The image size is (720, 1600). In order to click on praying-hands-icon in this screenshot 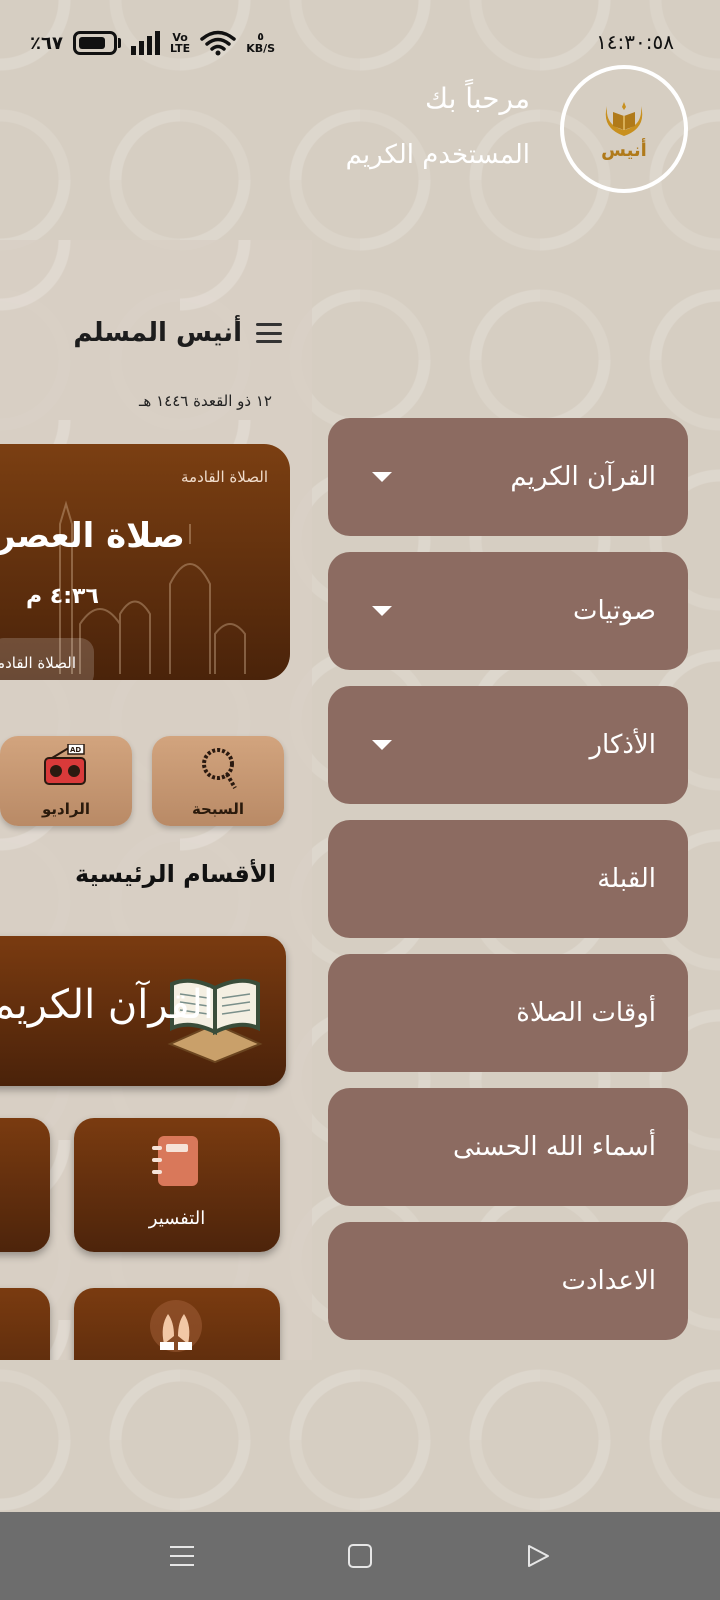, I will do `click(176, 1326)`.